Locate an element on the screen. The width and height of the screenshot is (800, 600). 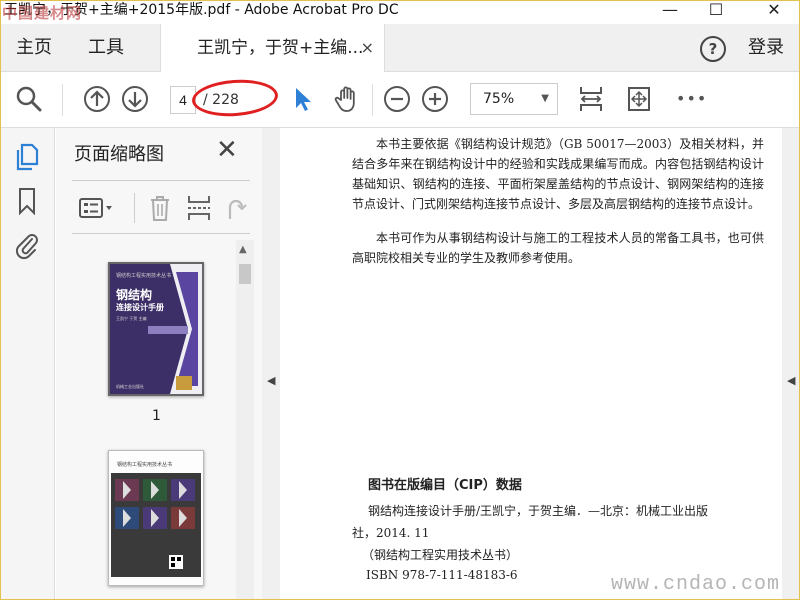
more-options-icon: ••• is located at coordinates (691, 99).